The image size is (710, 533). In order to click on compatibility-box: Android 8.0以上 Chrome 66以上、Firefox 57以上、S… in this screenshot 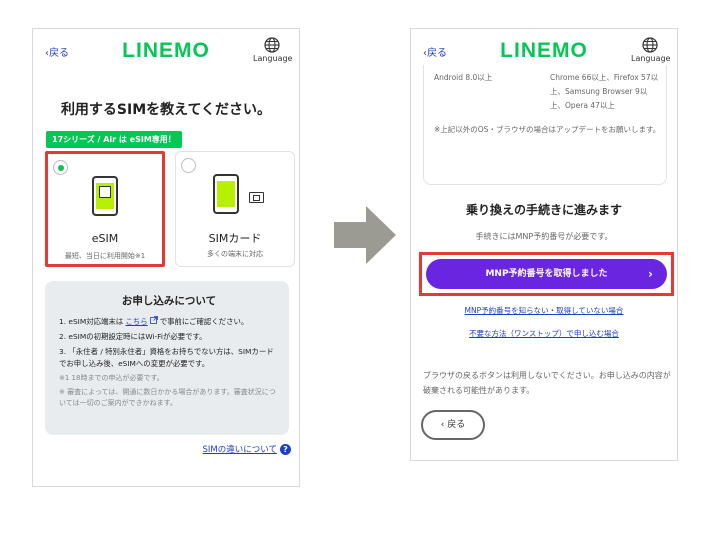, I will do `click(545, 125)`.